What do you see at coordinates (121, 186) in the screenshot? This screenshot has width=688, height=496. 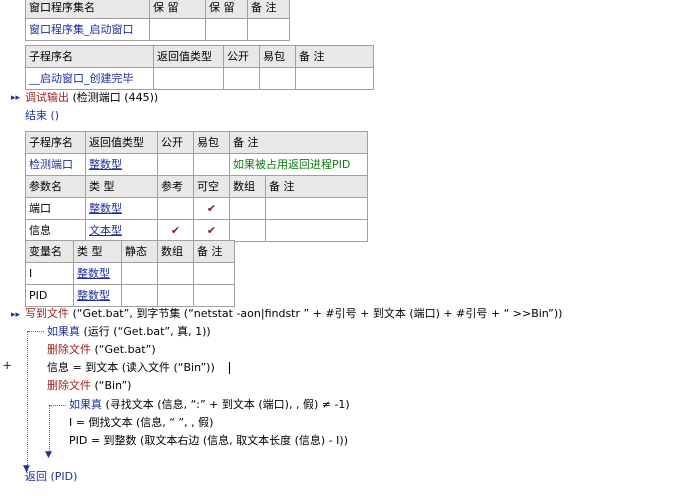 I see `col-param-type: 类 型` at bounding box center [121, 186].